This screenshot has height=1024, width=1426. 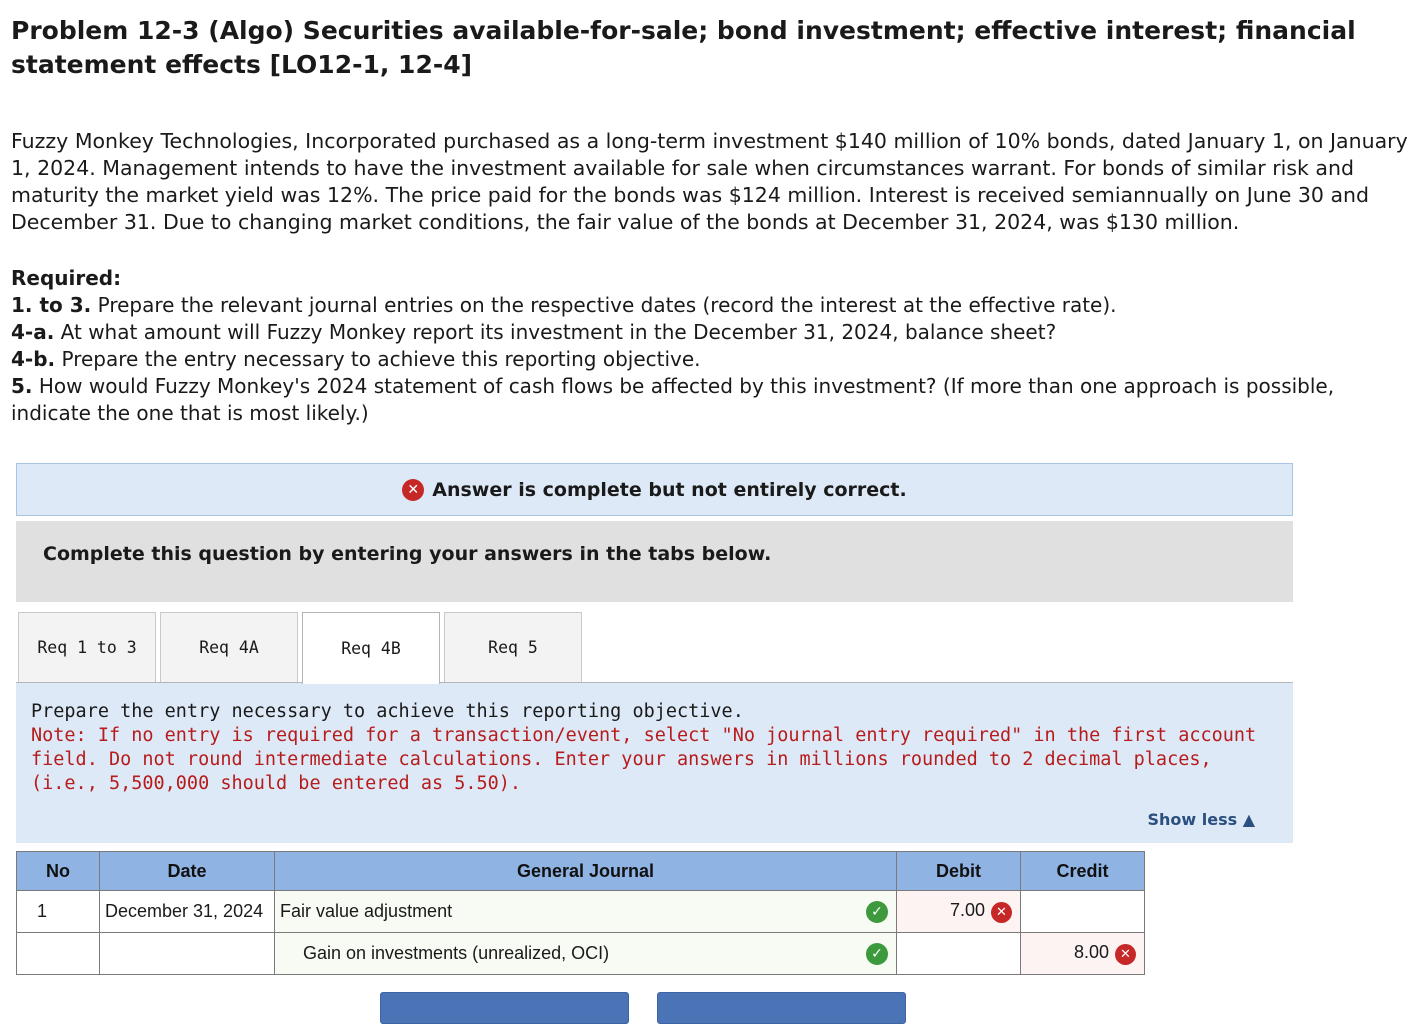 I want to click on debit-value: 7.00, so click(x=967, y=910).